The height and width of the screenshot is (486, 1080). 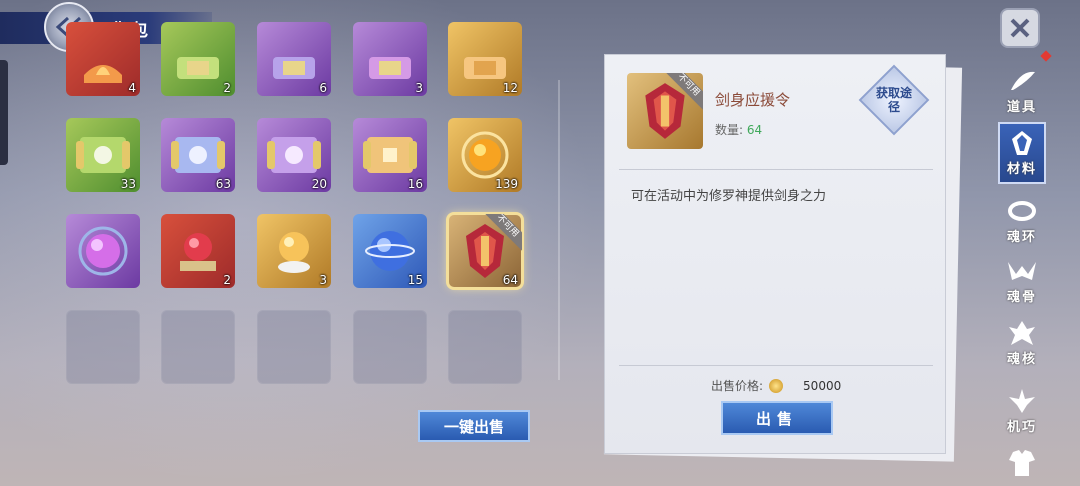 I want to click on item-slot: 12, so click(x=485, y=59).